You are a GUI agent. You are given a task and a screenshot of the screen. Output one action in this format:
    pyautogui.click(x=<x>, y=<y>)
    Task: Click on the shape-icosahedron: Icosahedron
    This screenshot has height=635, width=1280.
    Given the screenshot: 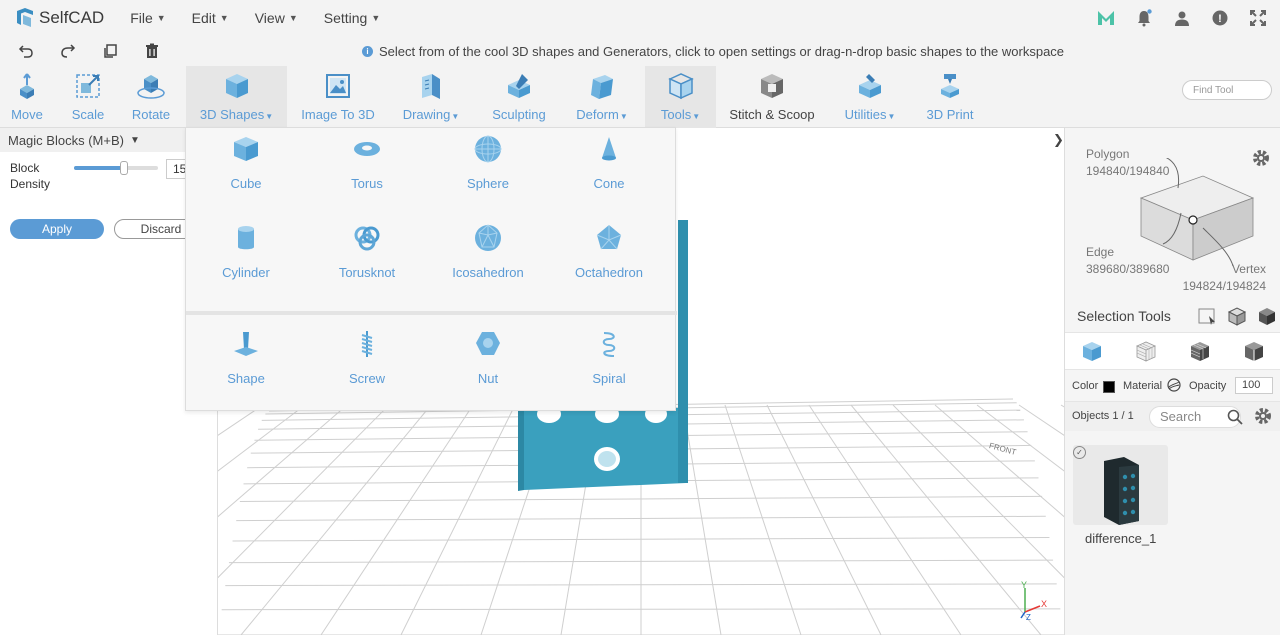 What is the action you would take?
    pyautogui.click(x=488, y=251)
    